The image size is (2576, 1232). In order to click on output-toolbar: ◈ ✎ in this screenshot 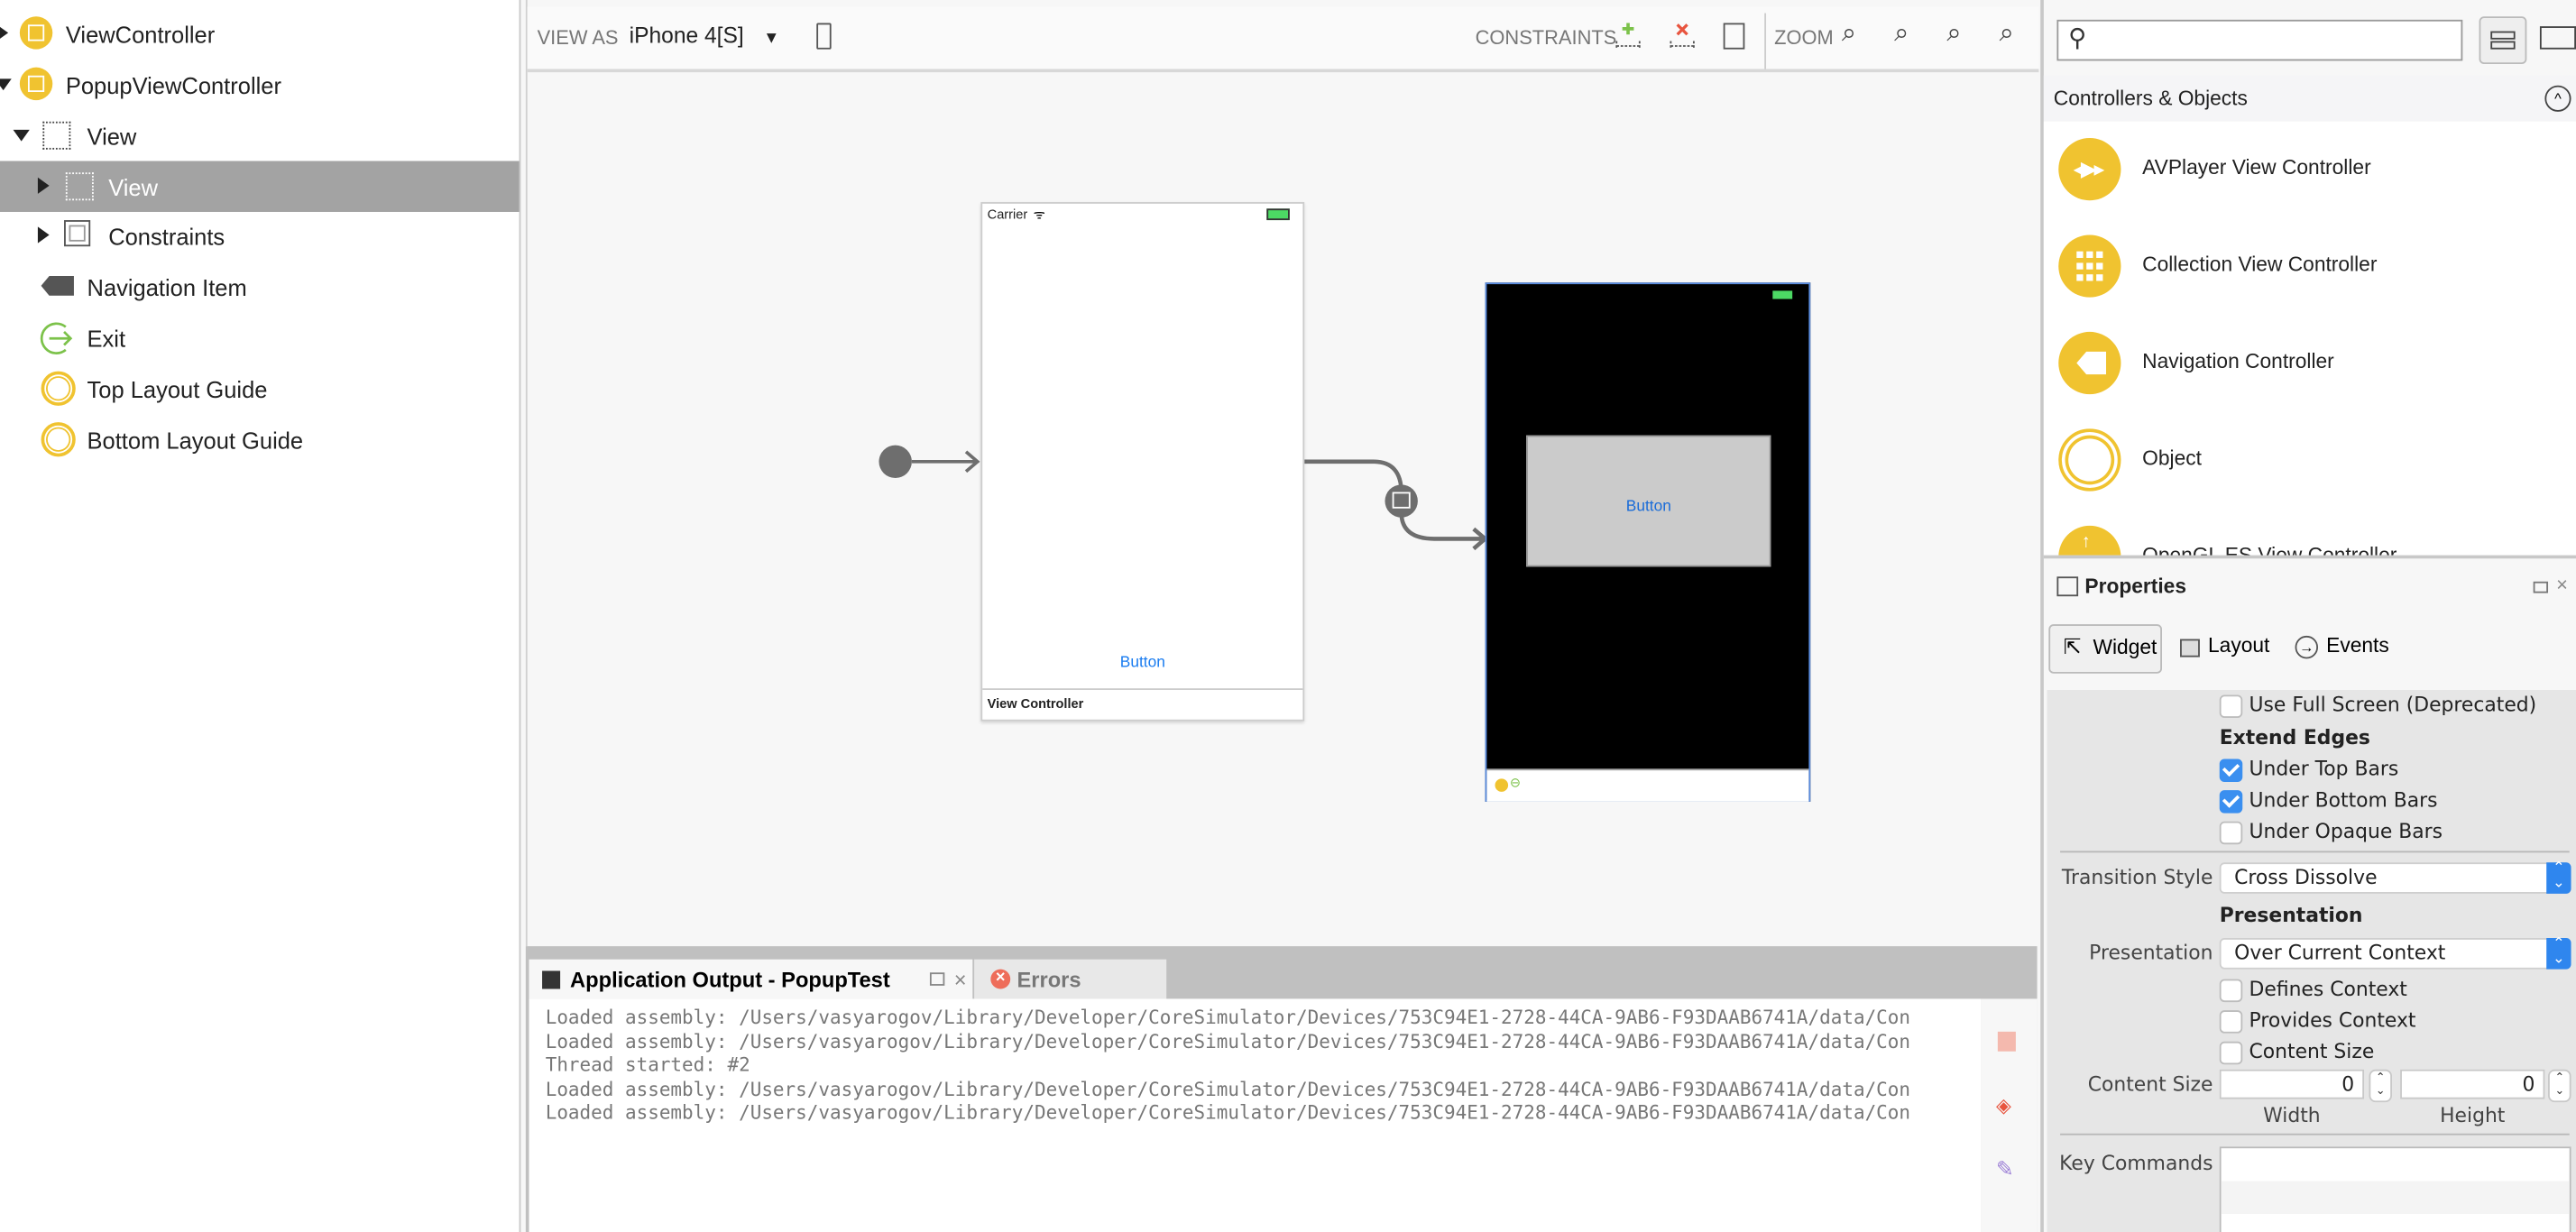, I will do `click(2010, 1115)`.